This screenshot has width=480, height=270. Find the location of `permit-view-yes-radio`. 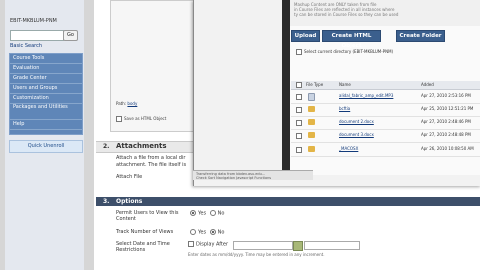

permit-view-yes-radio is located at coordinates (193, 213).